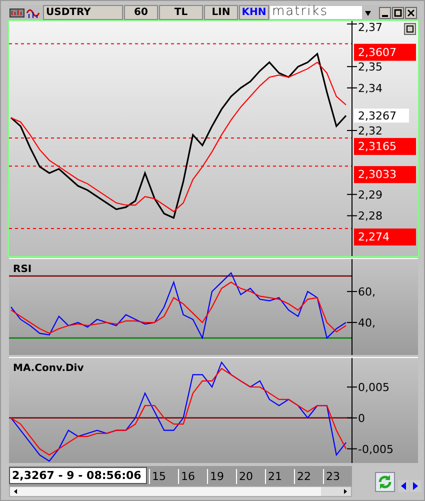 The image size is (425, 501). I want to click on close-icon, so click(411, 12).